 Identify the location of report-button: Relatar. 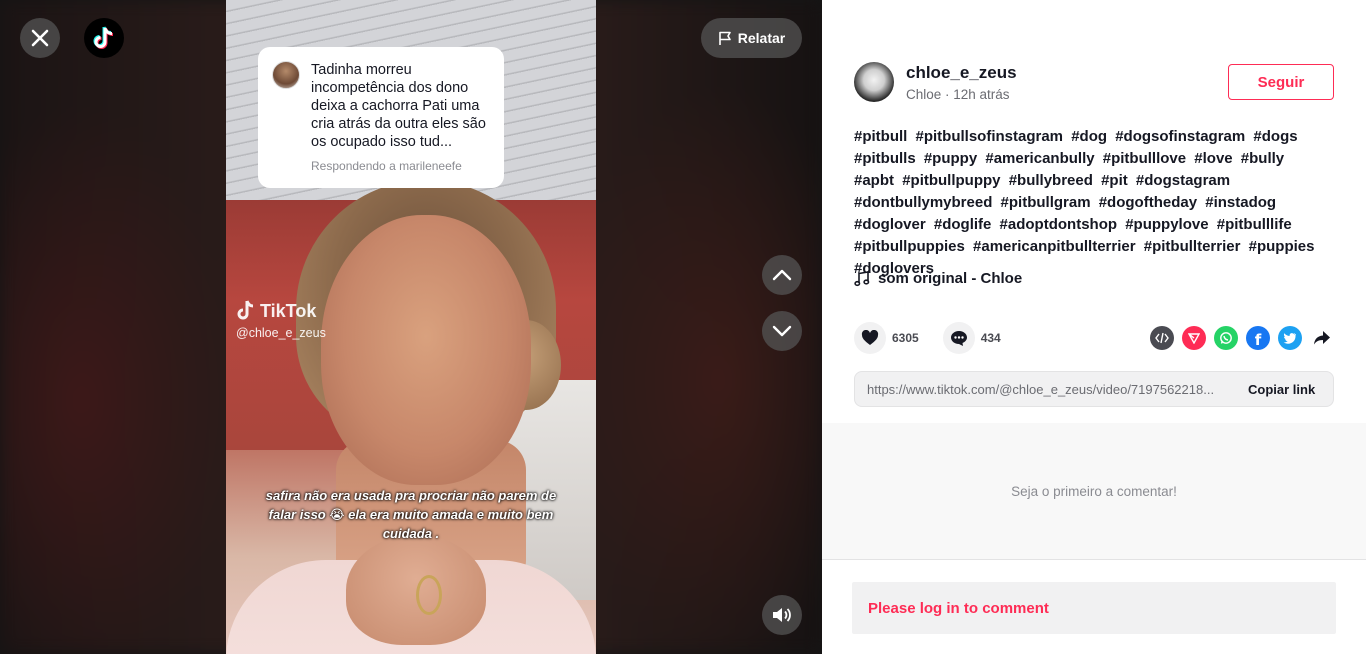
(751, 38).